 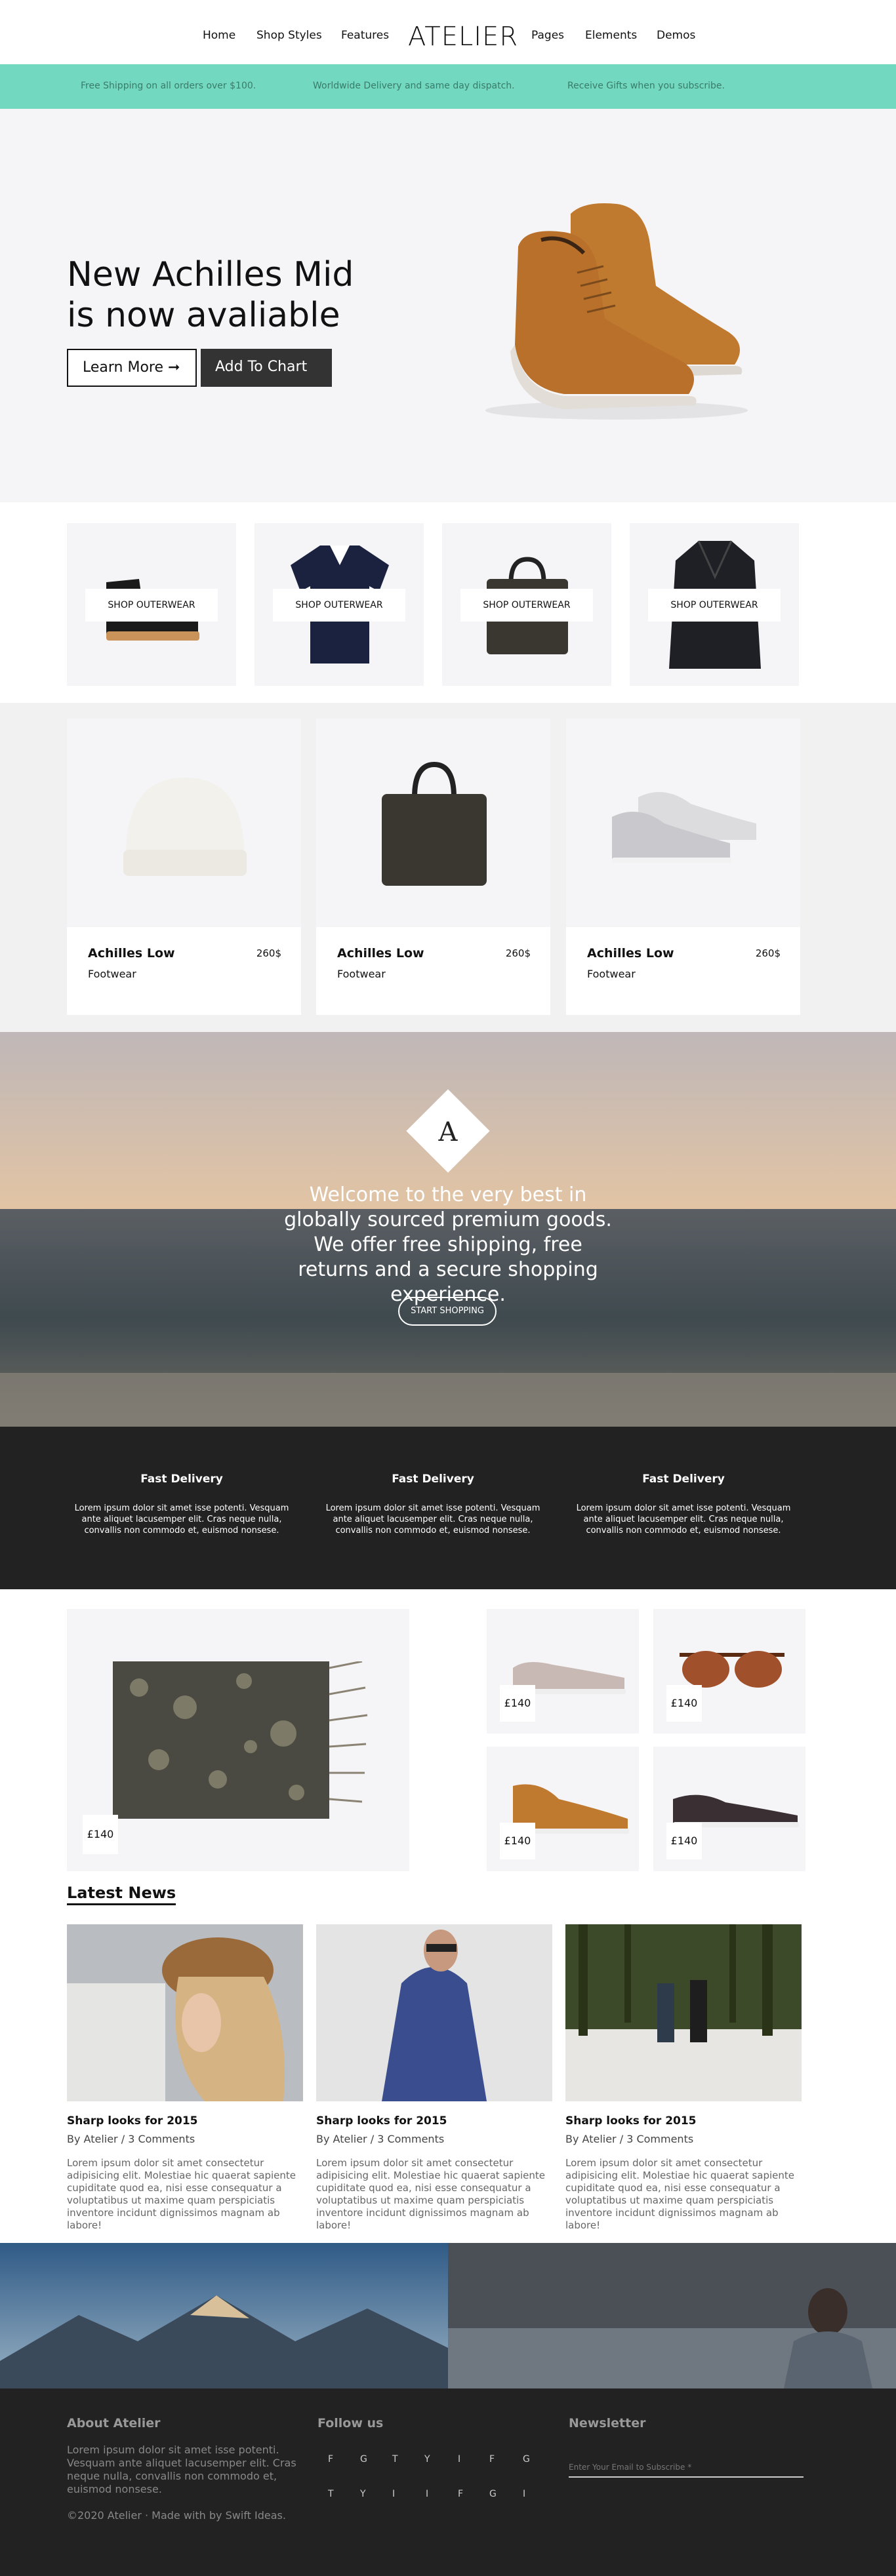 I want to click on nav-features: Features, so click(x=365, y=35).